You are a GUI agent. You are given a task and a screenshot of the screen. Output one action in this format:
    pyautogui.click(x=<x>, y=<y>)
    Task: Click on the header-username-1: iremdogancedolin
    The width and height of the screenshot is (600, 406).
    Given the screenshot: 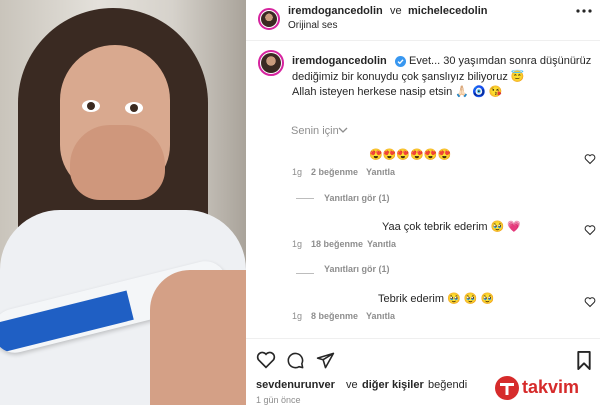 What is the action you would take?
    pyautogui.click(x=335, y=11)
    